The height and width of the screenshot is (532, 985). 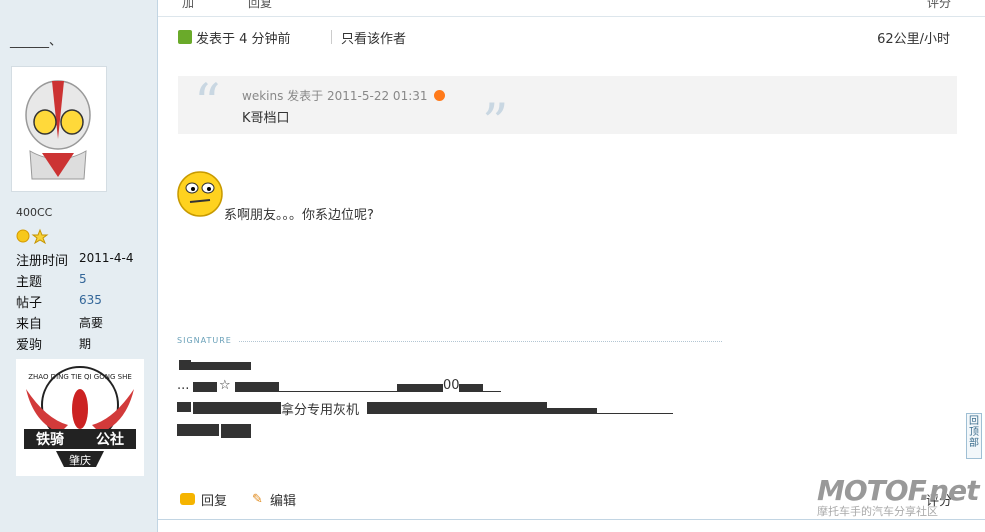 What do you see at coordinates (110, 439) in the screenshot?
I see `svg-text: 公社` at bounding box center [110, 439].